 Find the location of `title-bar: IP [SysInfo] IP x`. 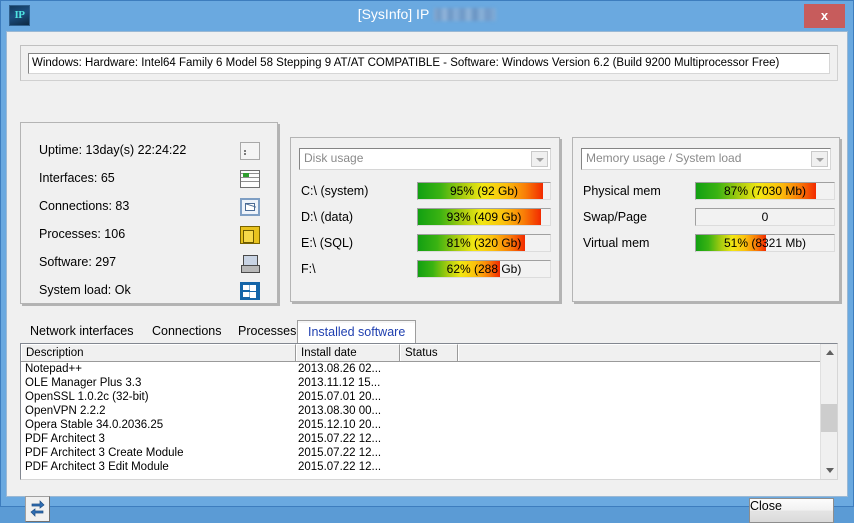

title-bar: IP [SysInfo] IP x is located at coordinates (427, 16).